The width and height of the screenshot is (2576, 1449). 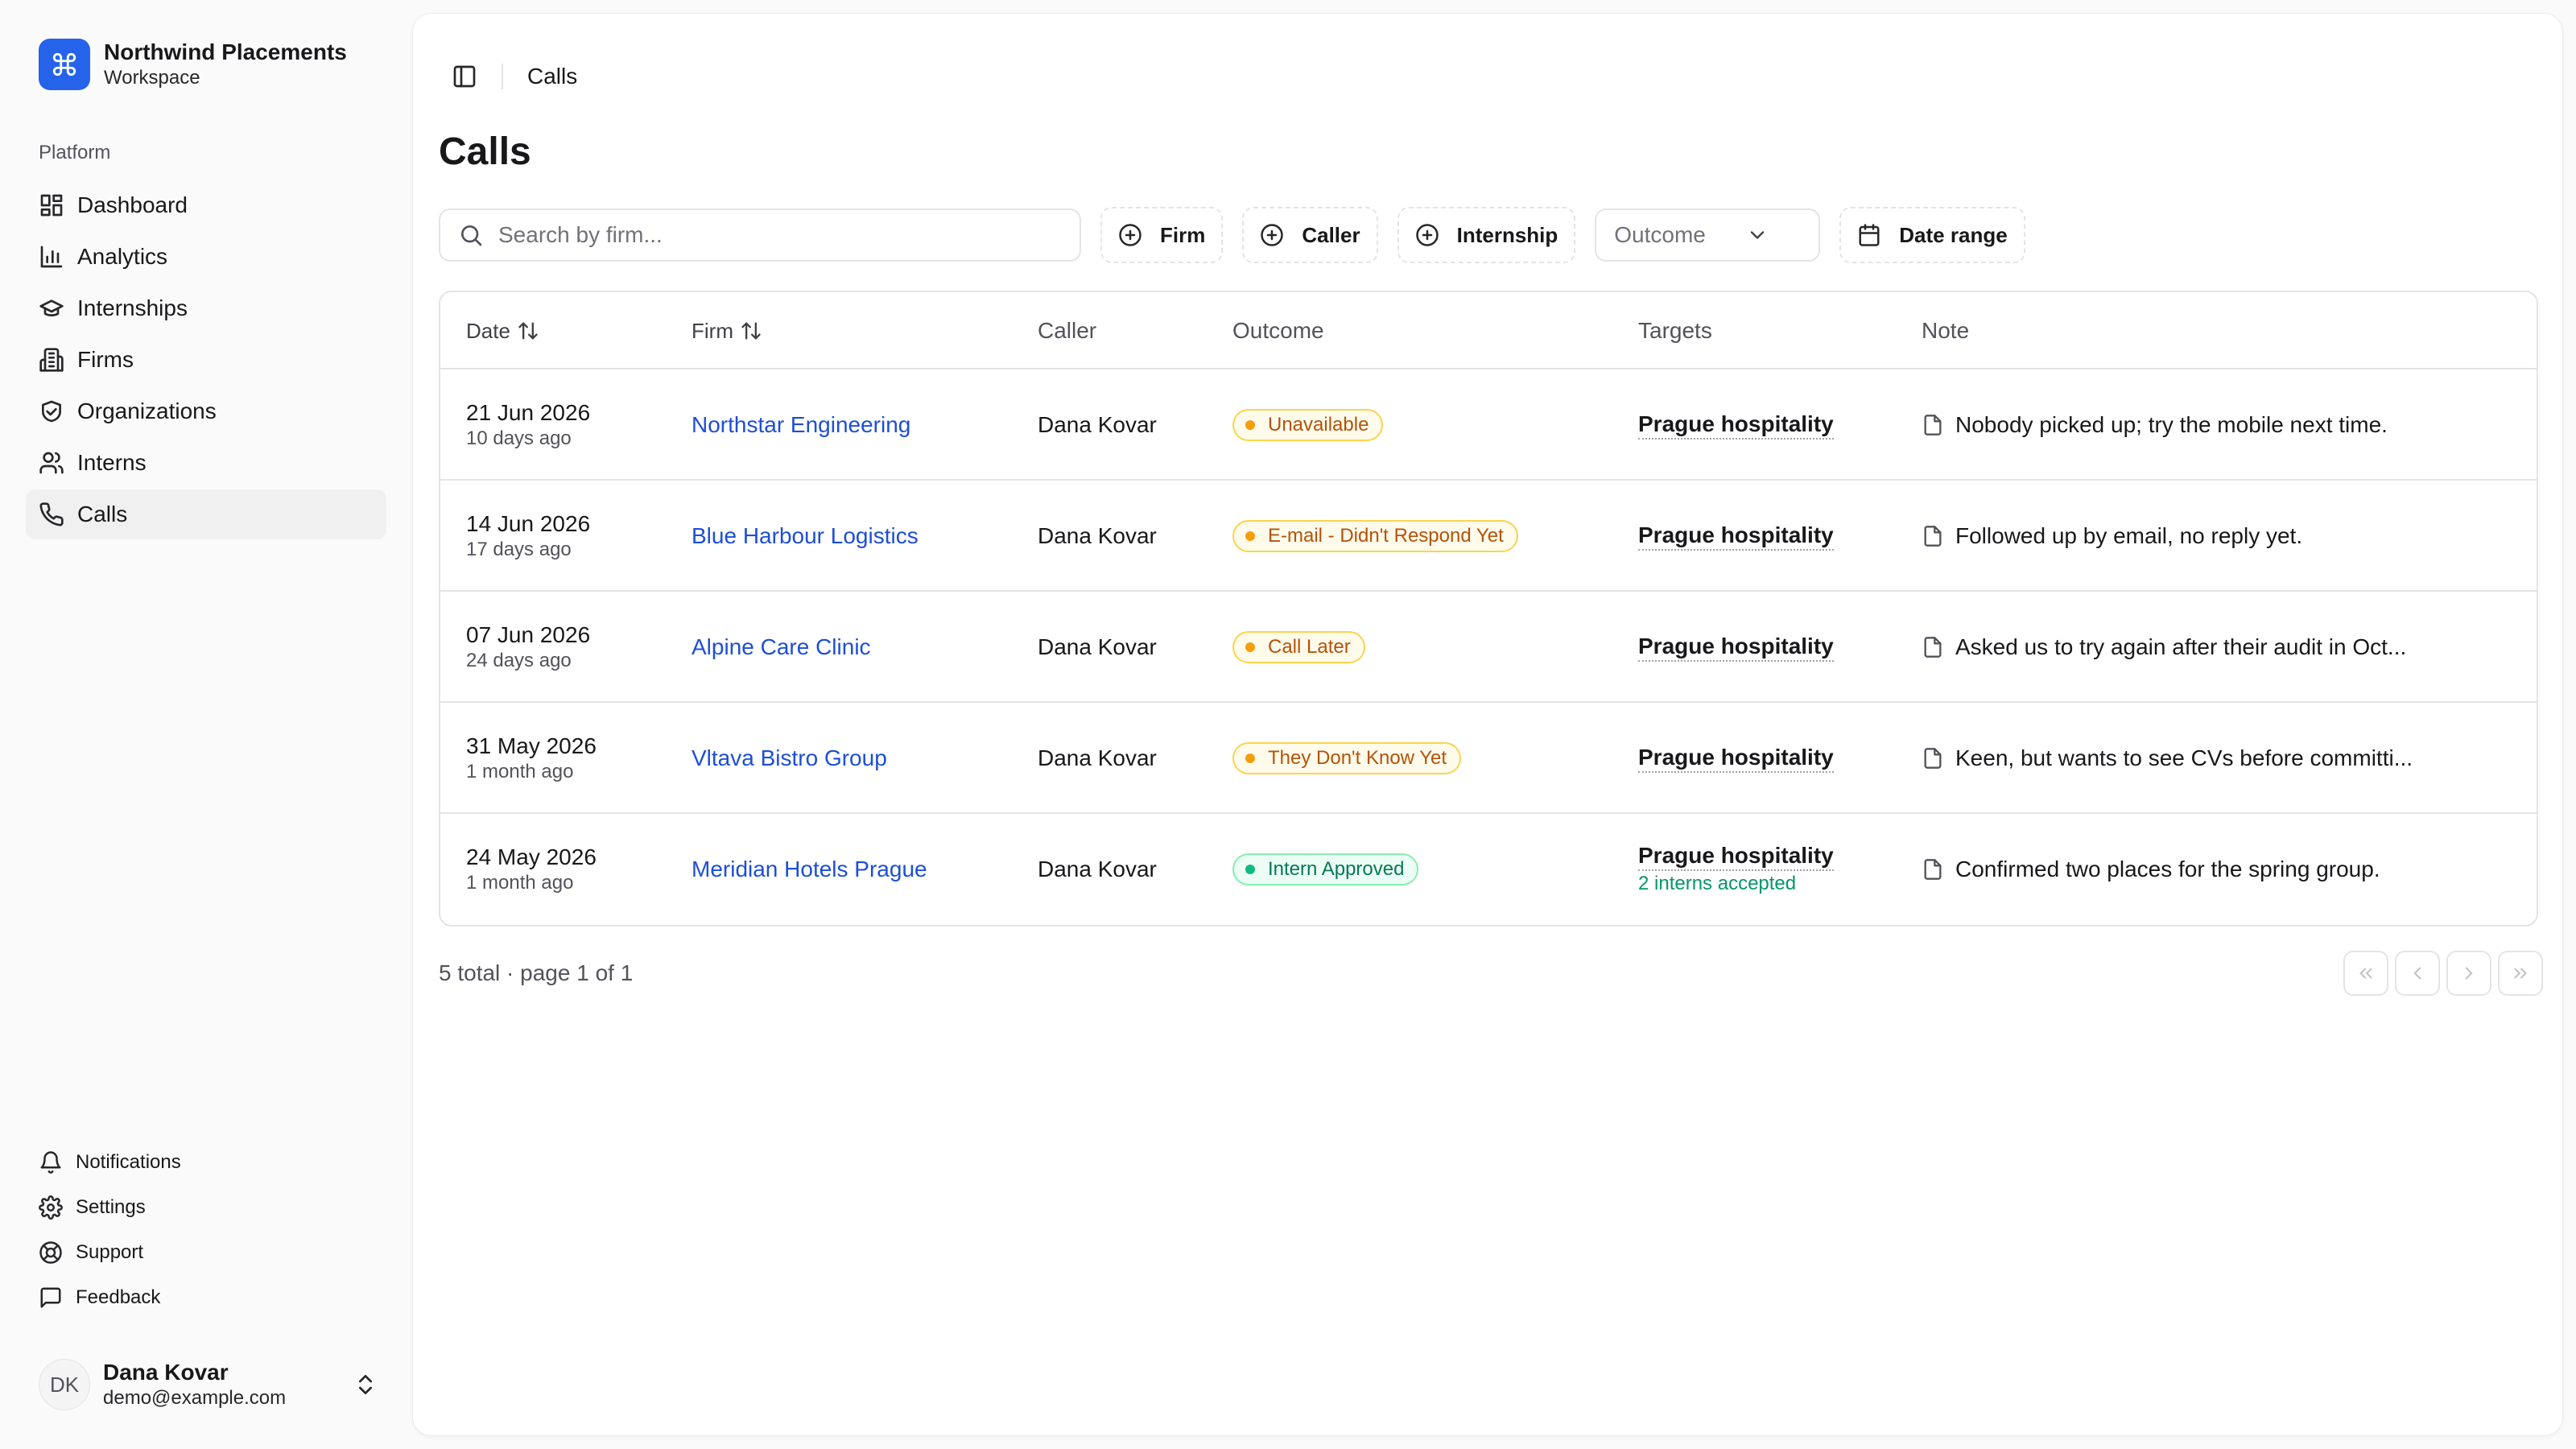 I want to click on panel-left-icon, so click(x=464, y=76).